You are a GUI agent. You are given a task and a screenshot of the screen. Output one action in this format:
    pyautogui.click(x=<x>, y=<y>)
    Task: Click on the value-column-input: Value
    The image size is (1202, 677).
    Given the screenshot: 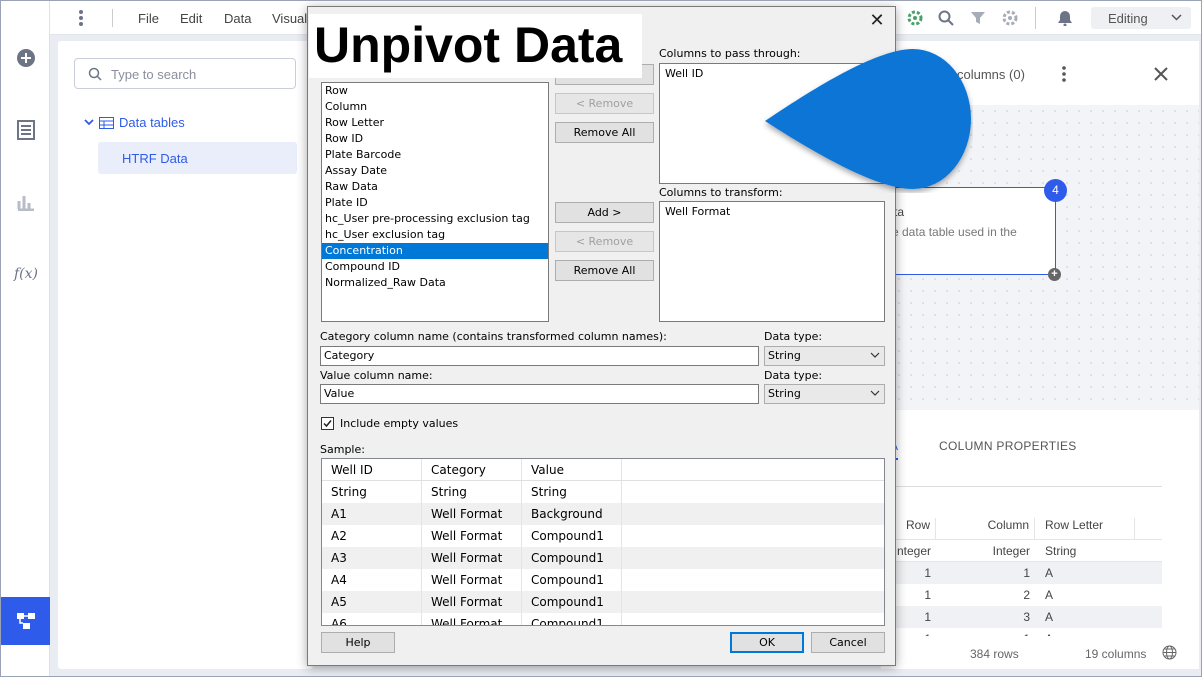 What is the action you would take?
    pyautogui.click(x=539, y=394)
    